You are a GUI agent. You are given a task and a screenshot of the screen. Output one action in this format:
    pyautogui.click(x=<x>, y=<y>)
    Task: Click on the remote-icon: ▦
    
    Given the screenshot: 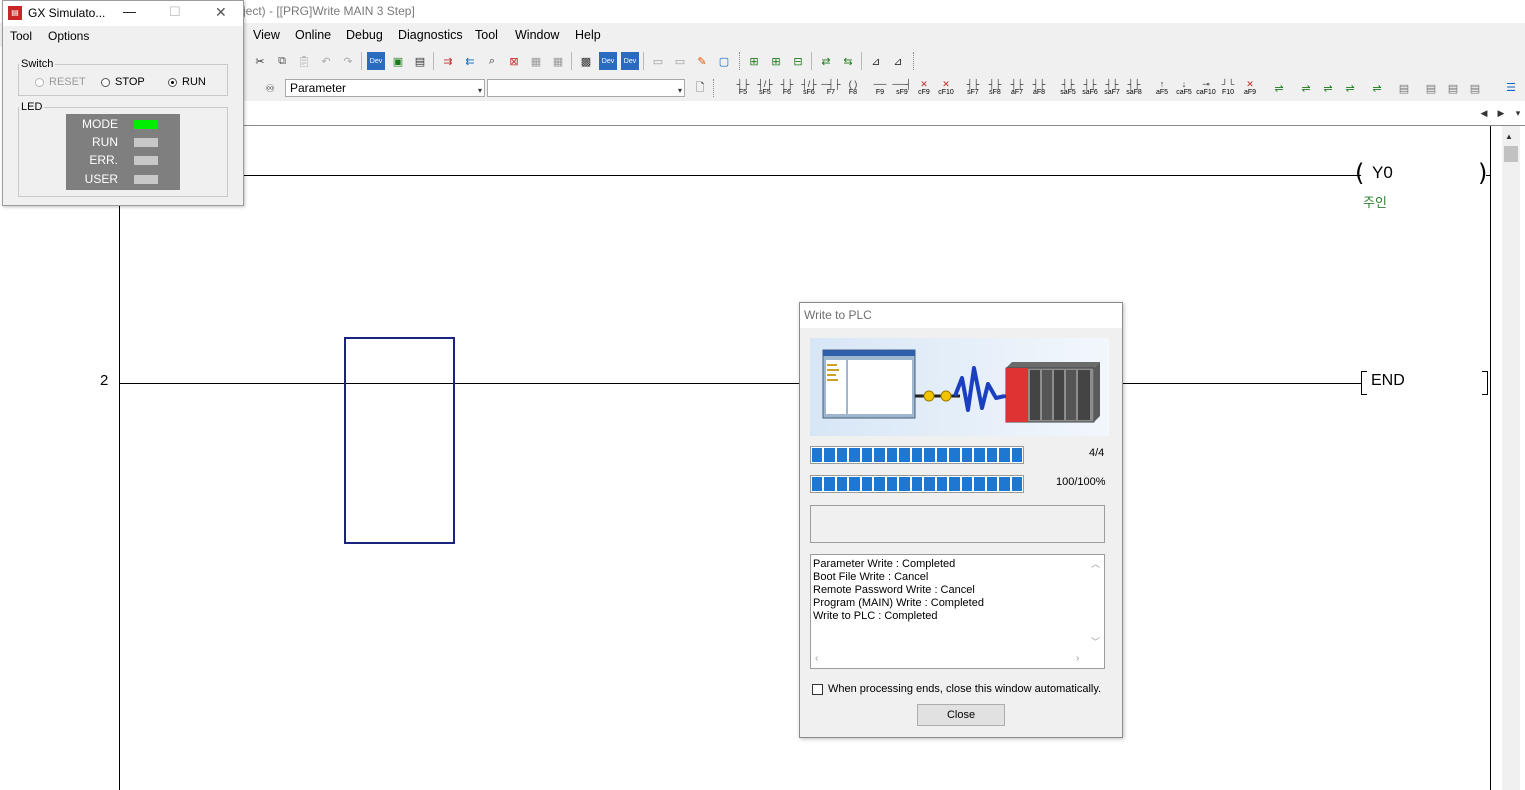 What is the action you would take?
    pyautogui.click(x=558, y=61)
    